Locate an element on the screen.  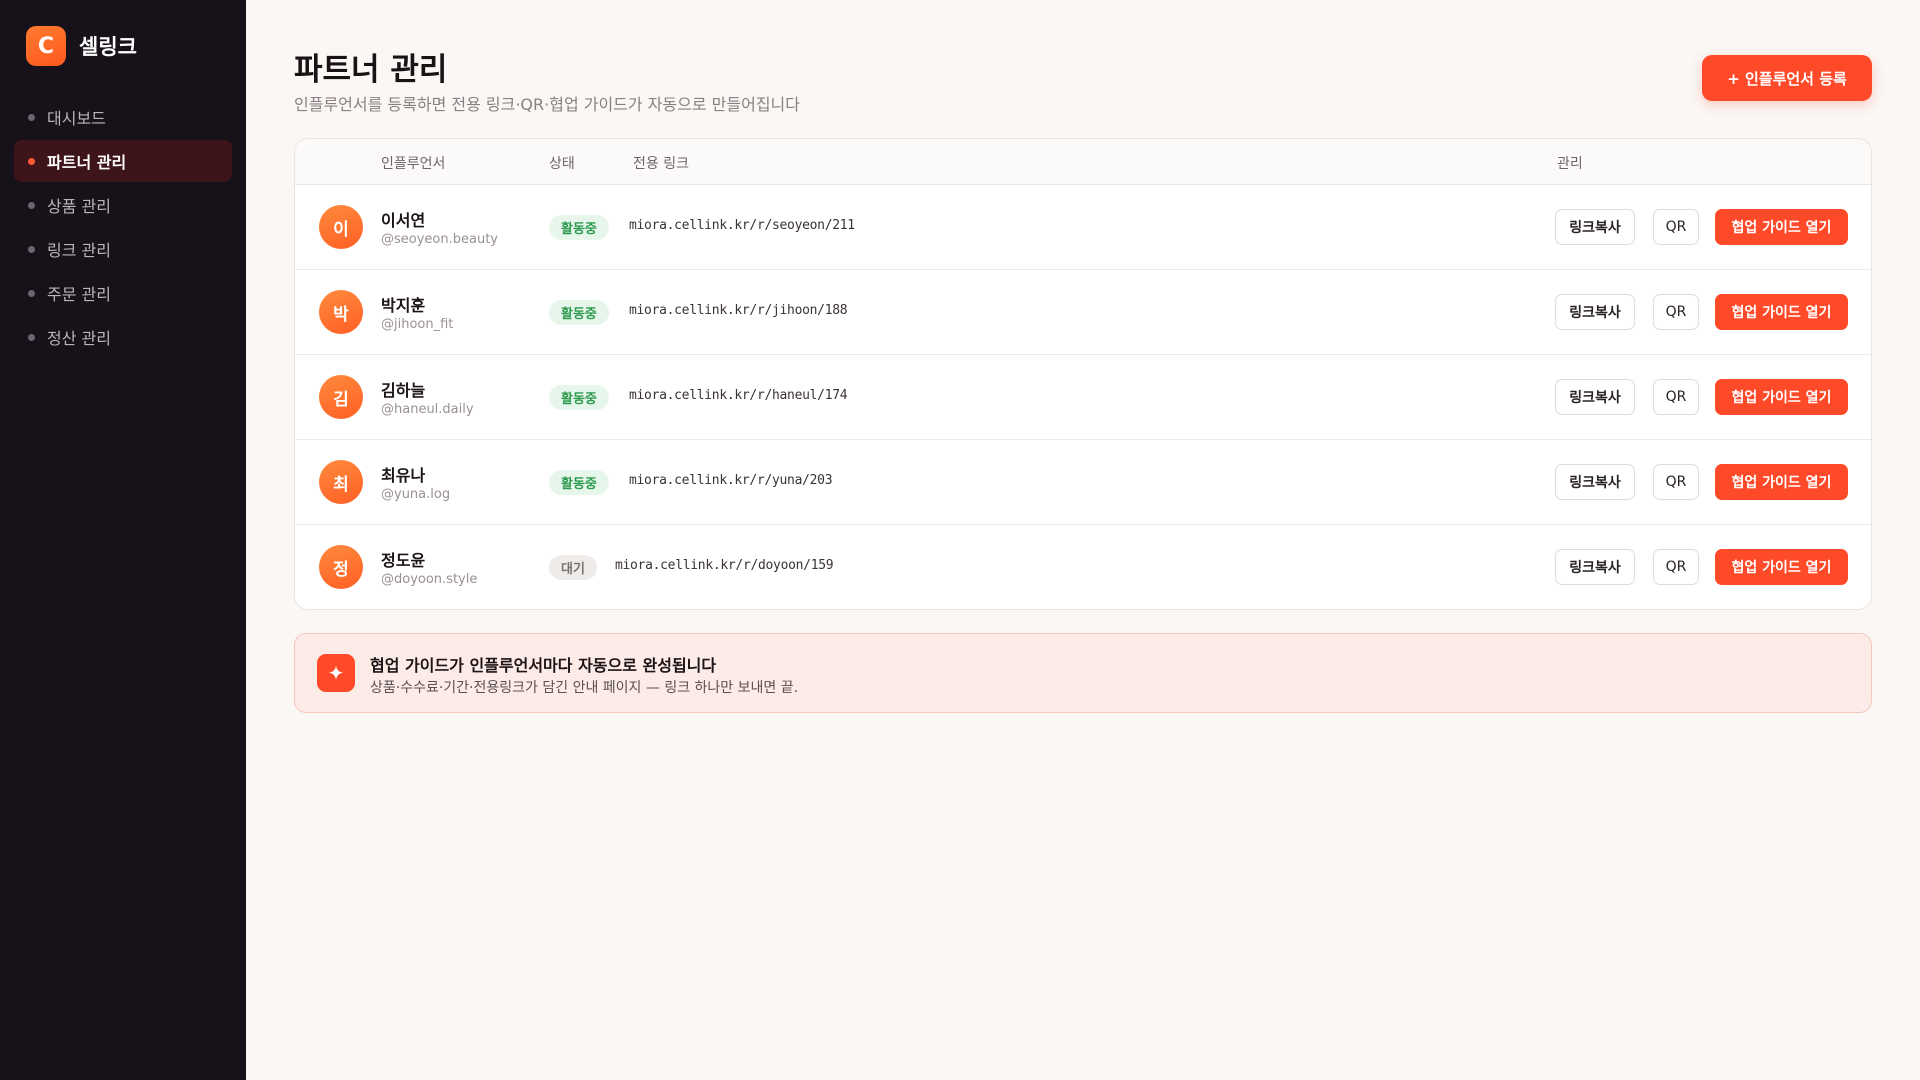
avatar: 정 is located at coordinates (341, 567).